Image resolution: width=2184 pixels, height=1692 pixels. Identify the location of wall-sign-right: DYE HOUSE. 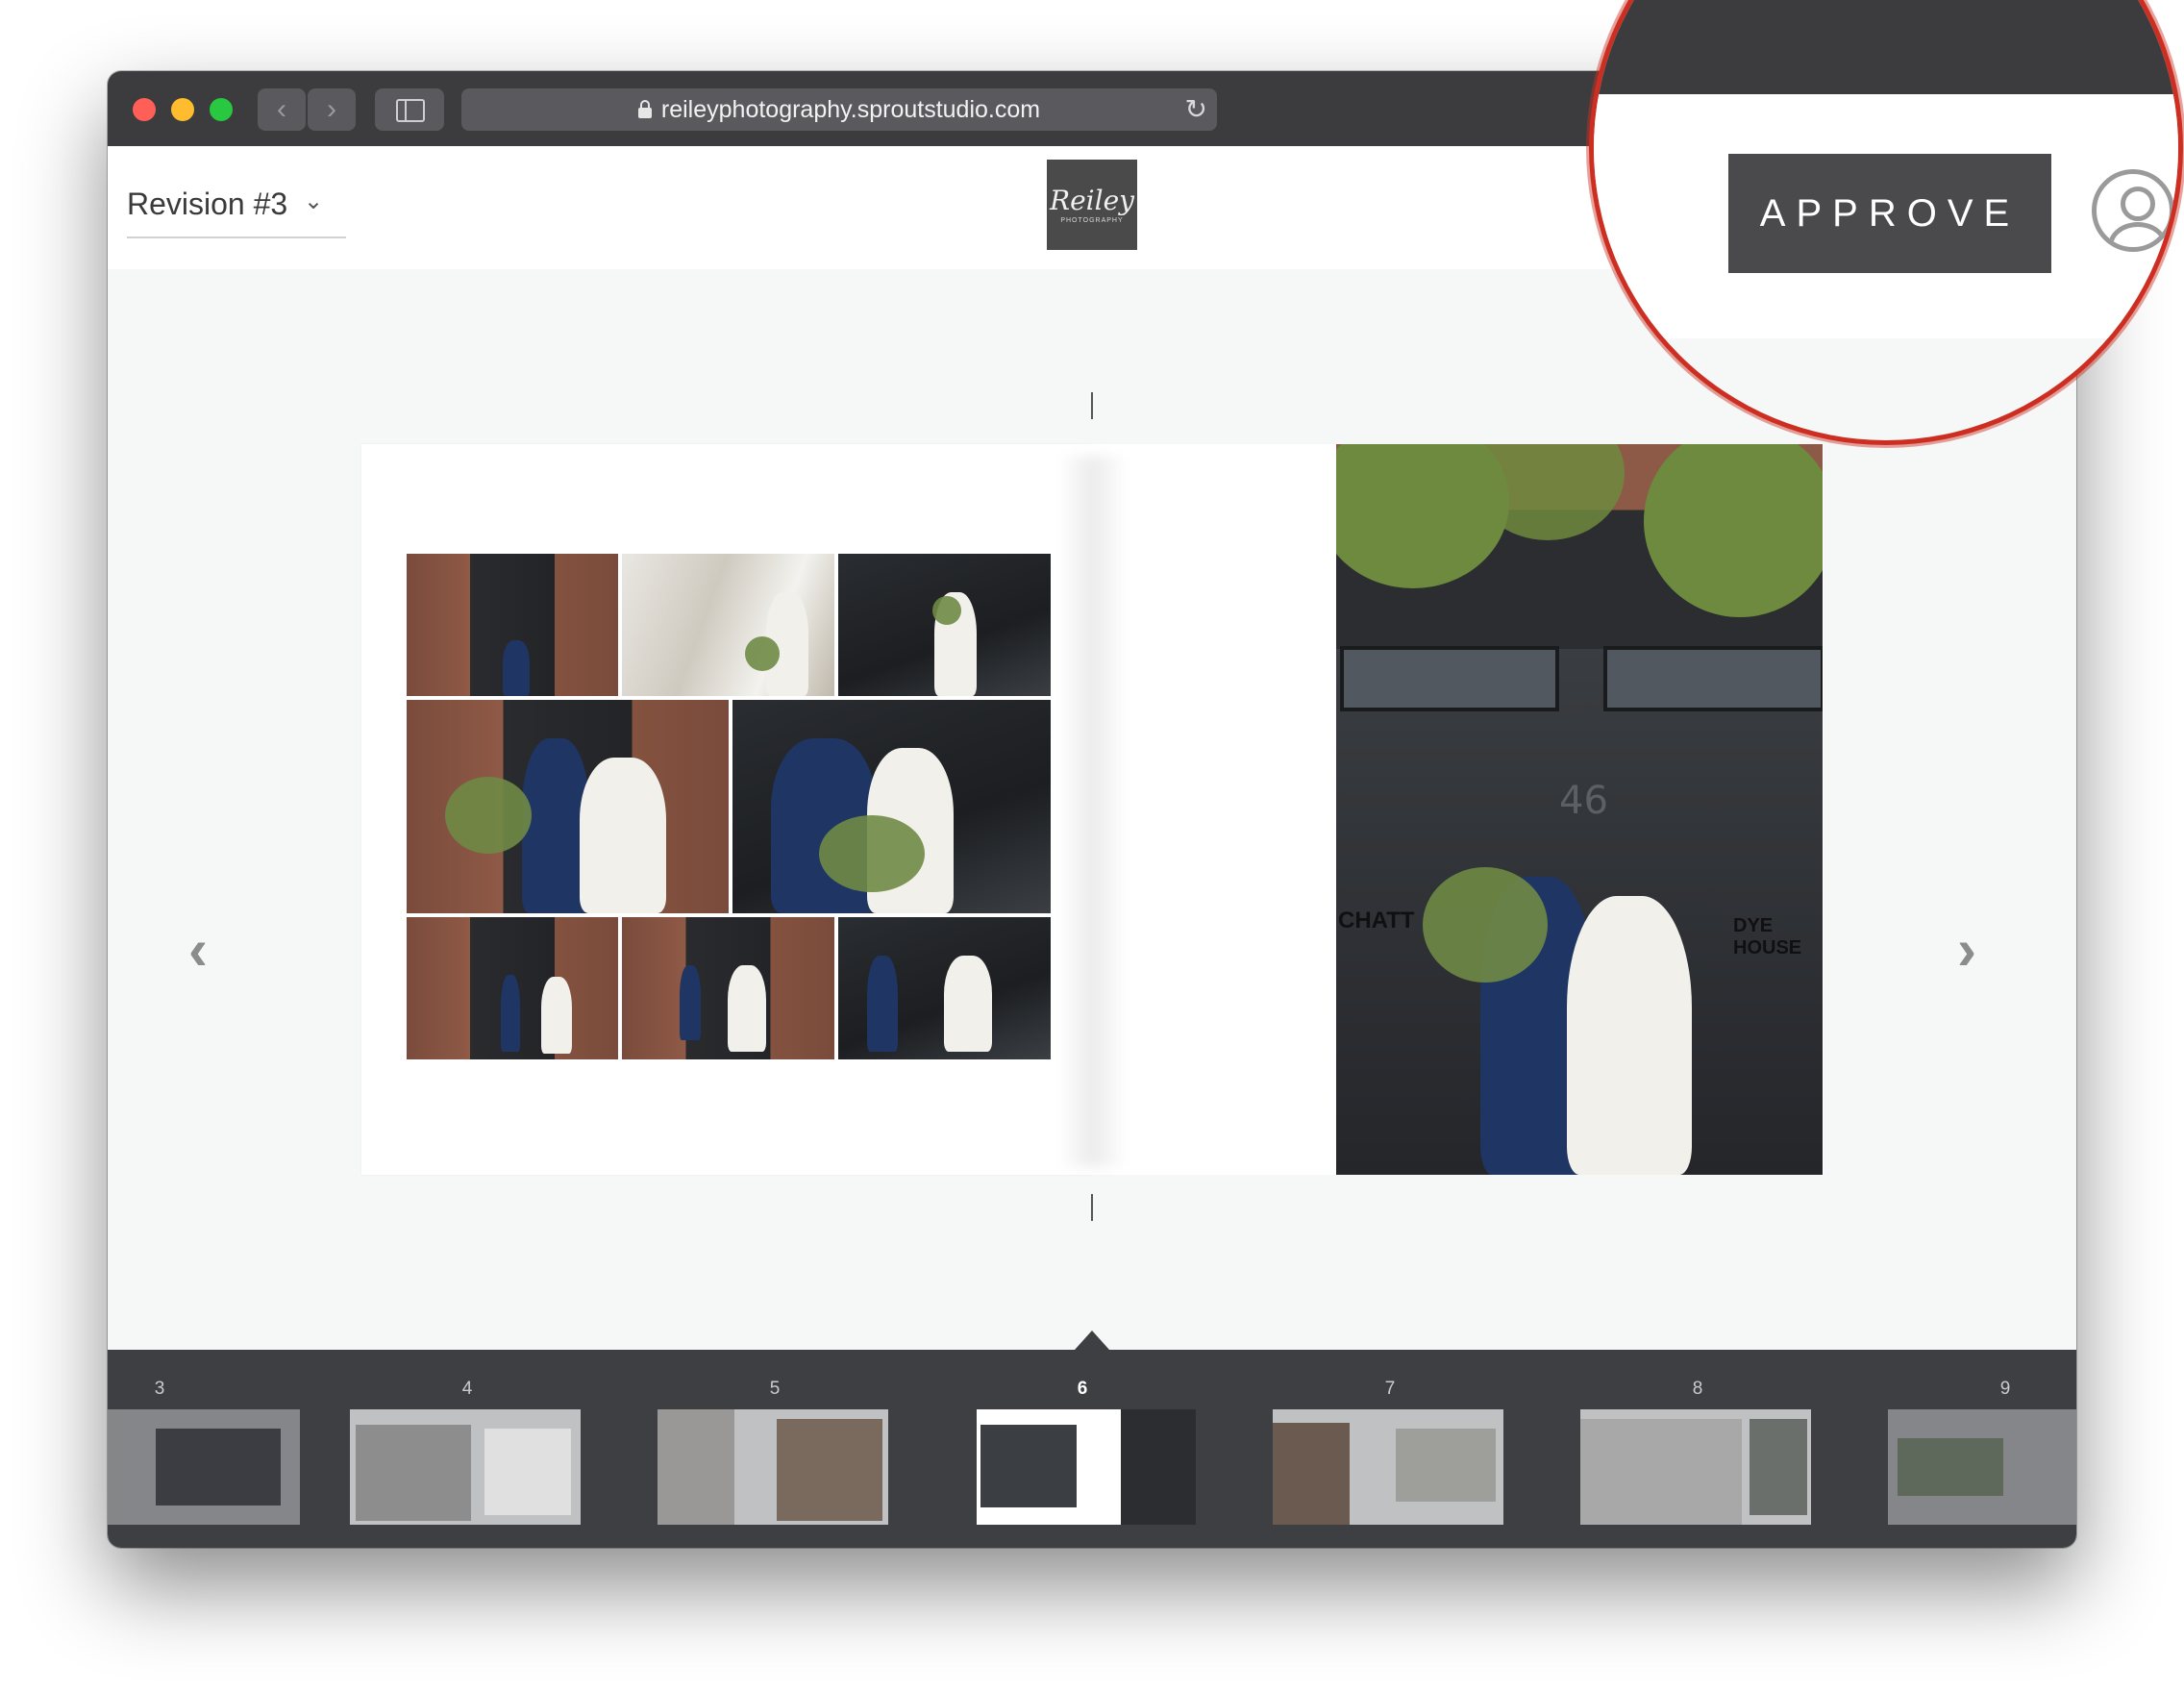
(1768, 936).